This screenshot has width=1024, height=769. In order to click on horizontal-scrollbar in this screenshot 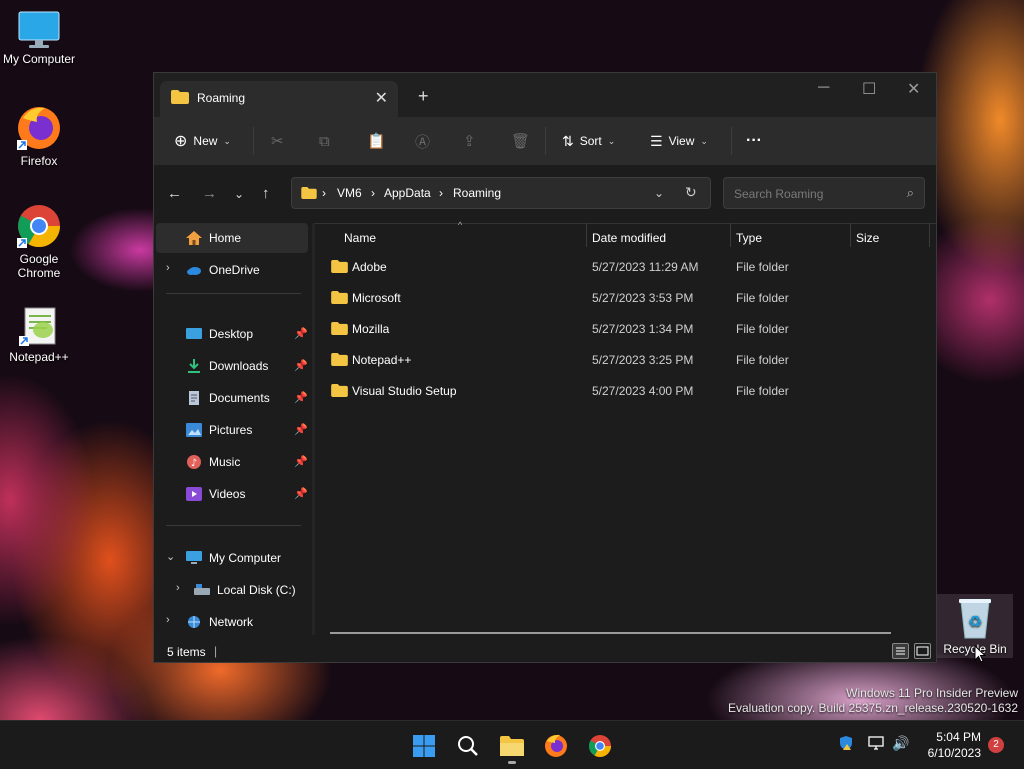, I will do `click(610, 633)`.